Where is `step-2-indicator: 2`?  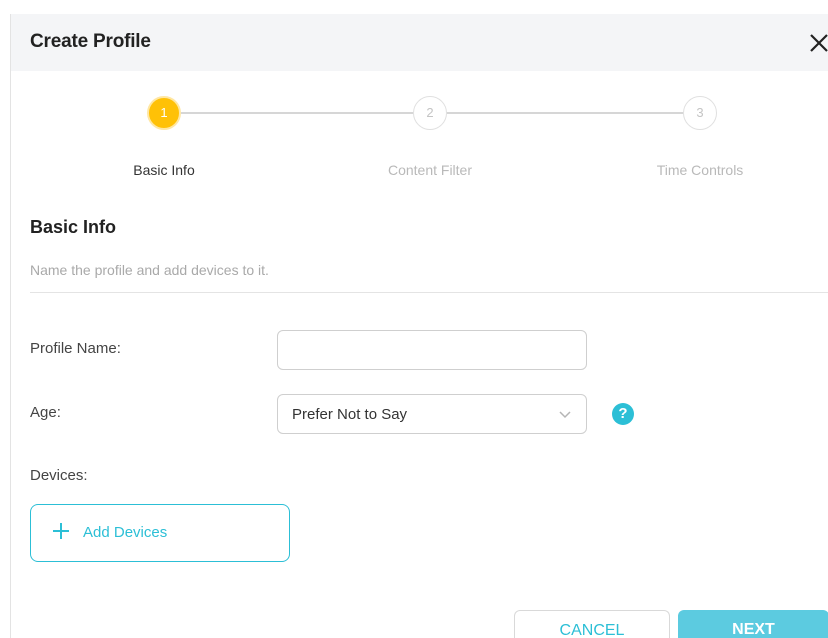 step-2-indicator: 2 is located at coordinates (430, 113).